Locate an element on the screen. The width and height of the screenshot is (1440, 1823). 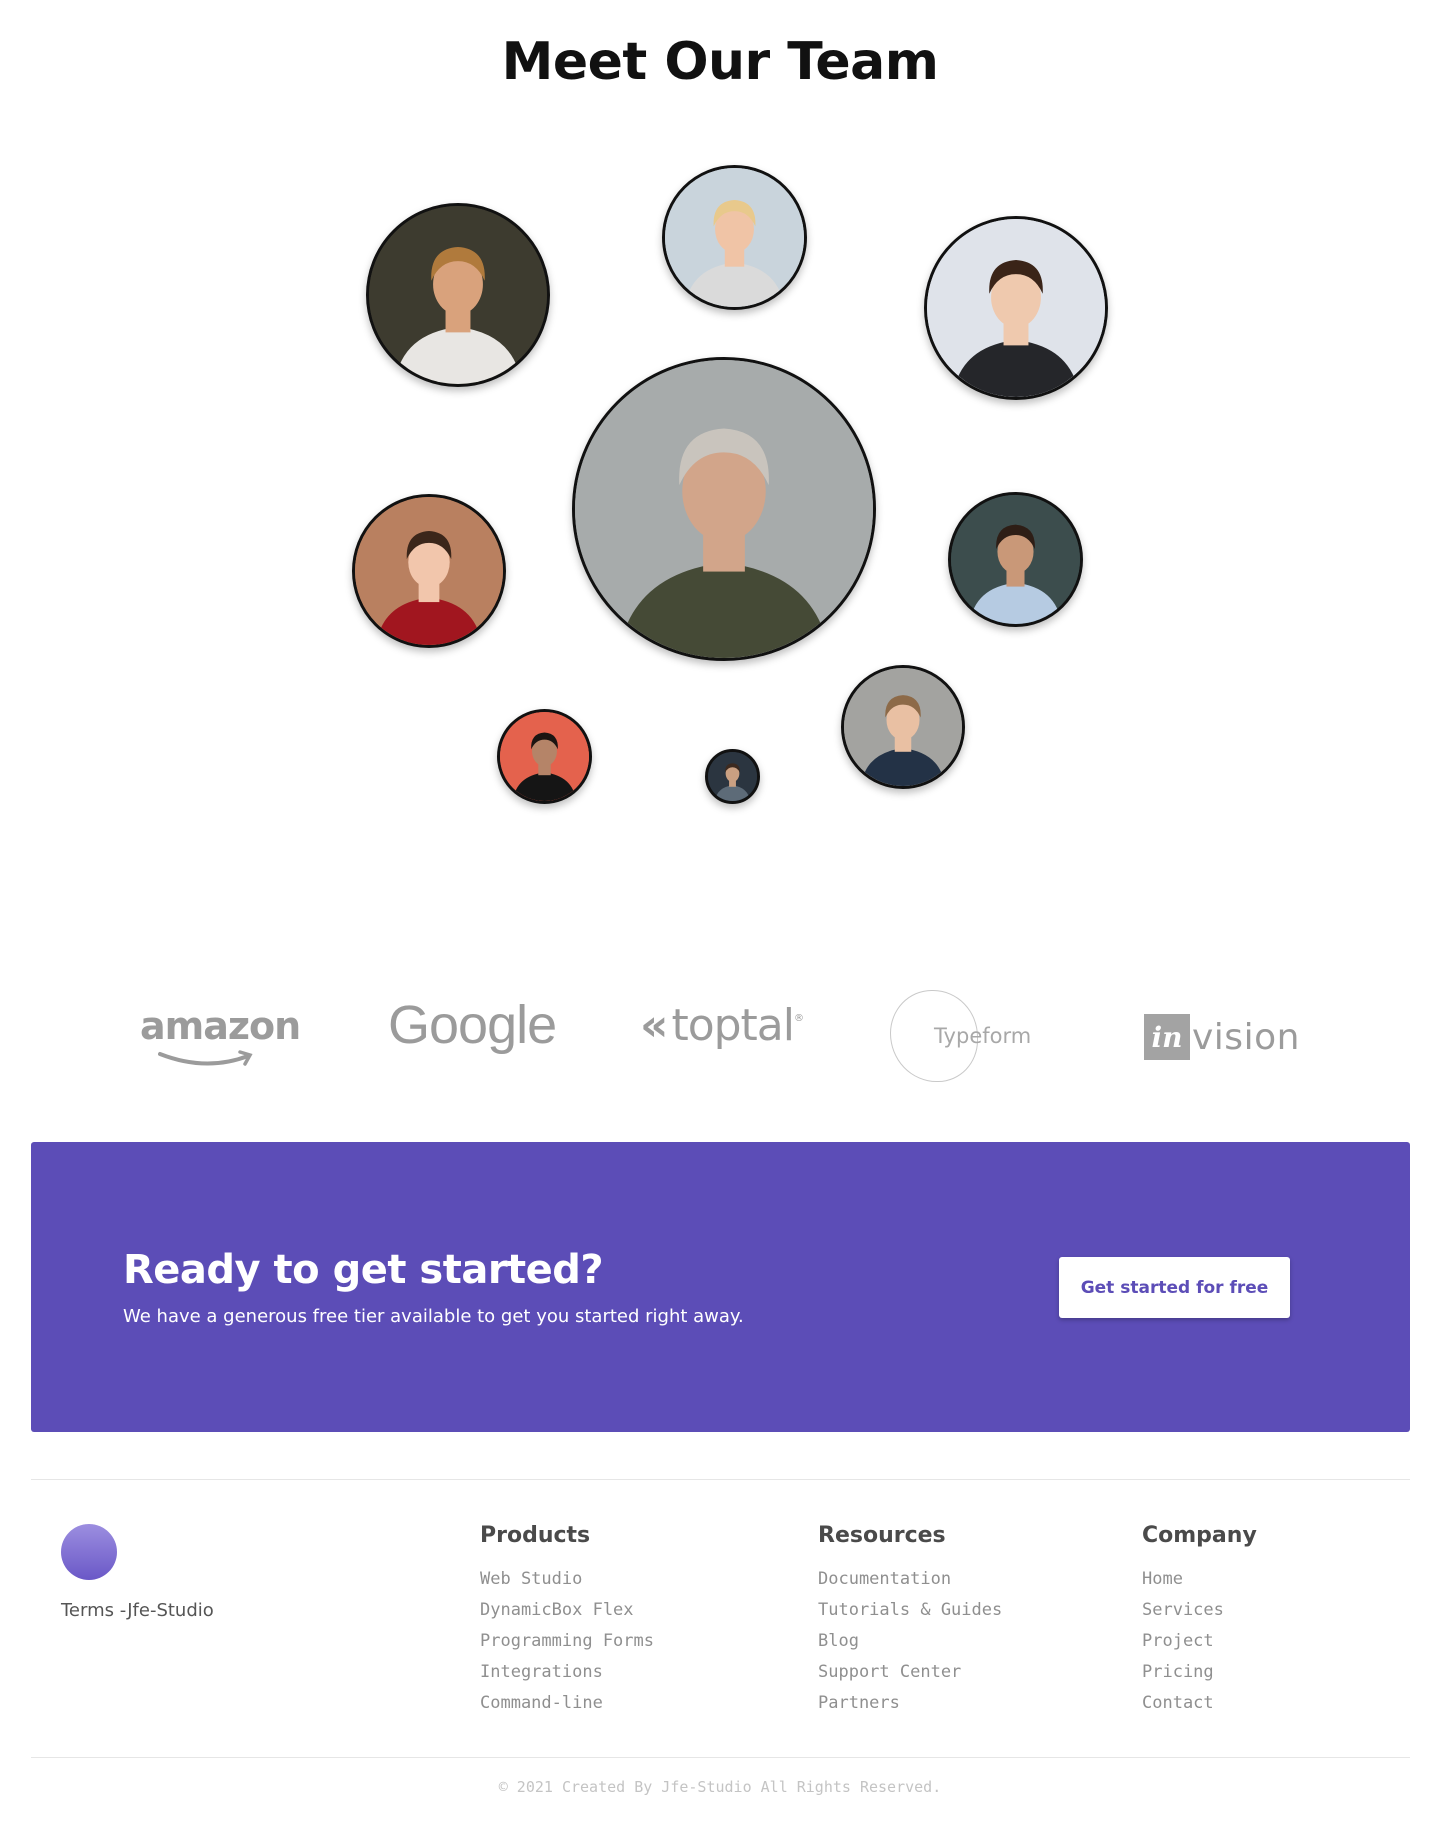
invision-logo: in vision is located at coordinates (1222, 1037).